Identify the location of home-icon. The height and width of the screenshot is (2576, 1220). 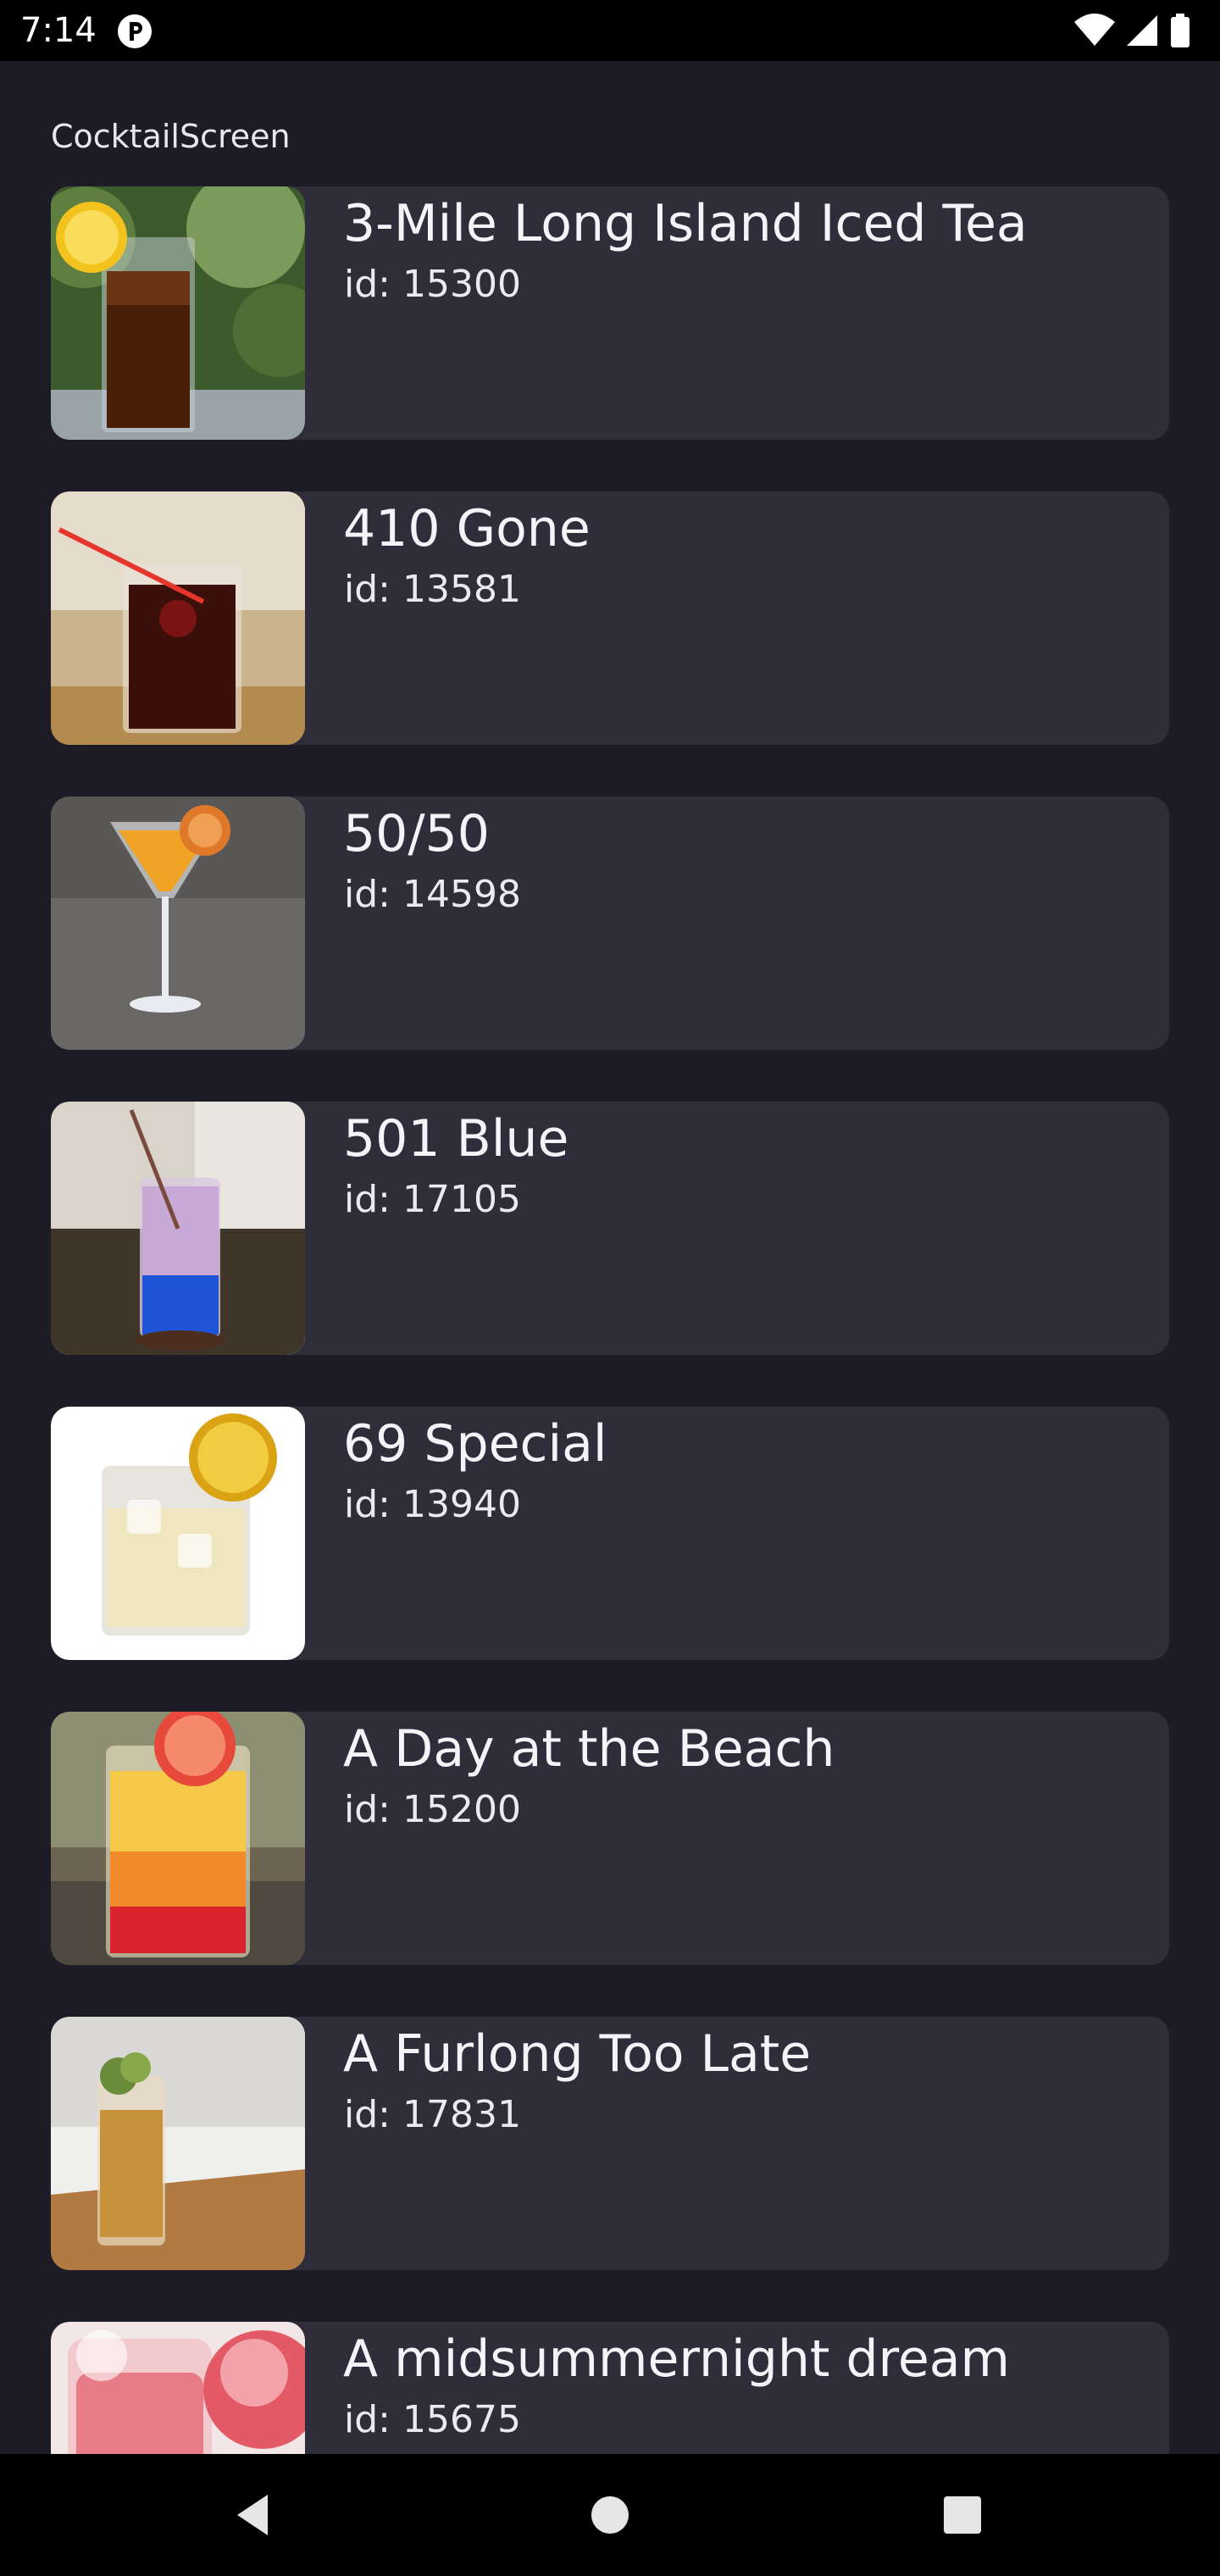
(610, 2514).